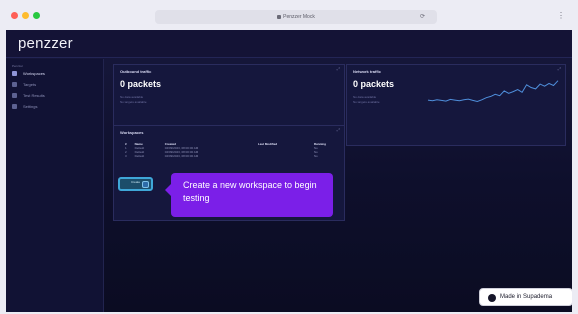  I want to click on minimize-window-button, so click(25, 15).